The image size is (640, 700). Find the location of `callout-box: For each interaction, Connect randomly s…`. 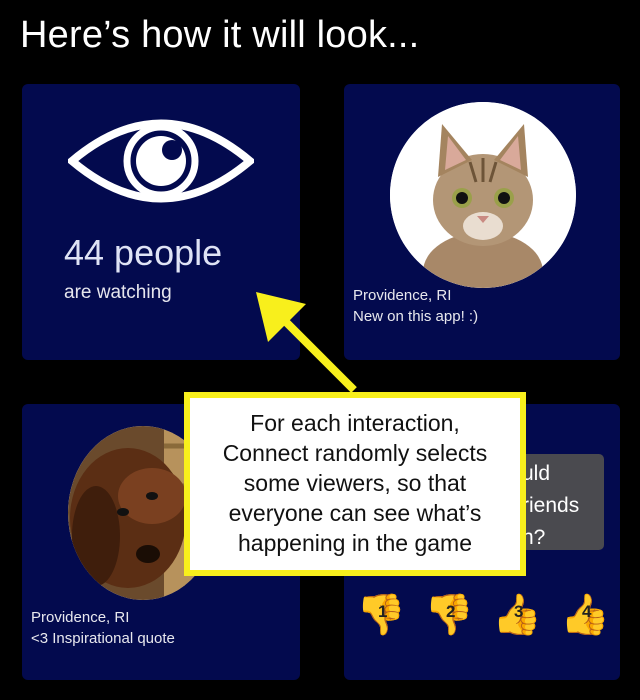

callout-box: For each interaction, Connect randomly s… is located at coordinates (355, 484).